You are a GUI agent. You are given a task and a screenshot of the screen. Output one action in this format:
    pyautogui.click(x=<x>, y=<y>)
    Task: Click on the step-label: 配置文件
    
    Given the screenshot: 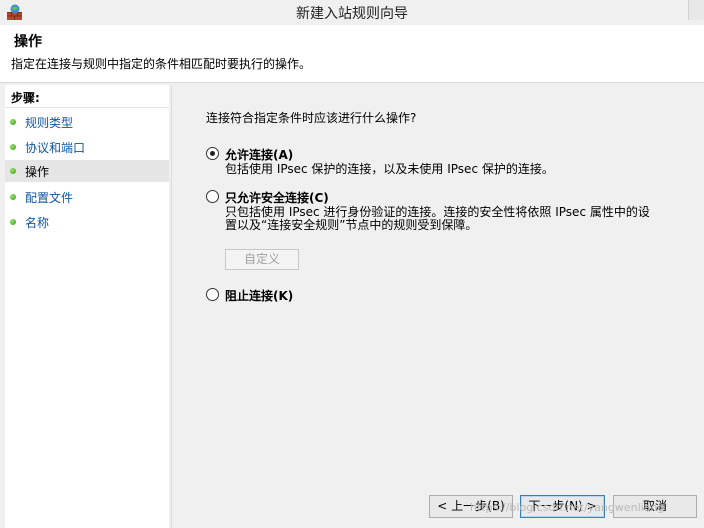 What is the action you would take?
    pyautogui.click(x=49, y=198)
    